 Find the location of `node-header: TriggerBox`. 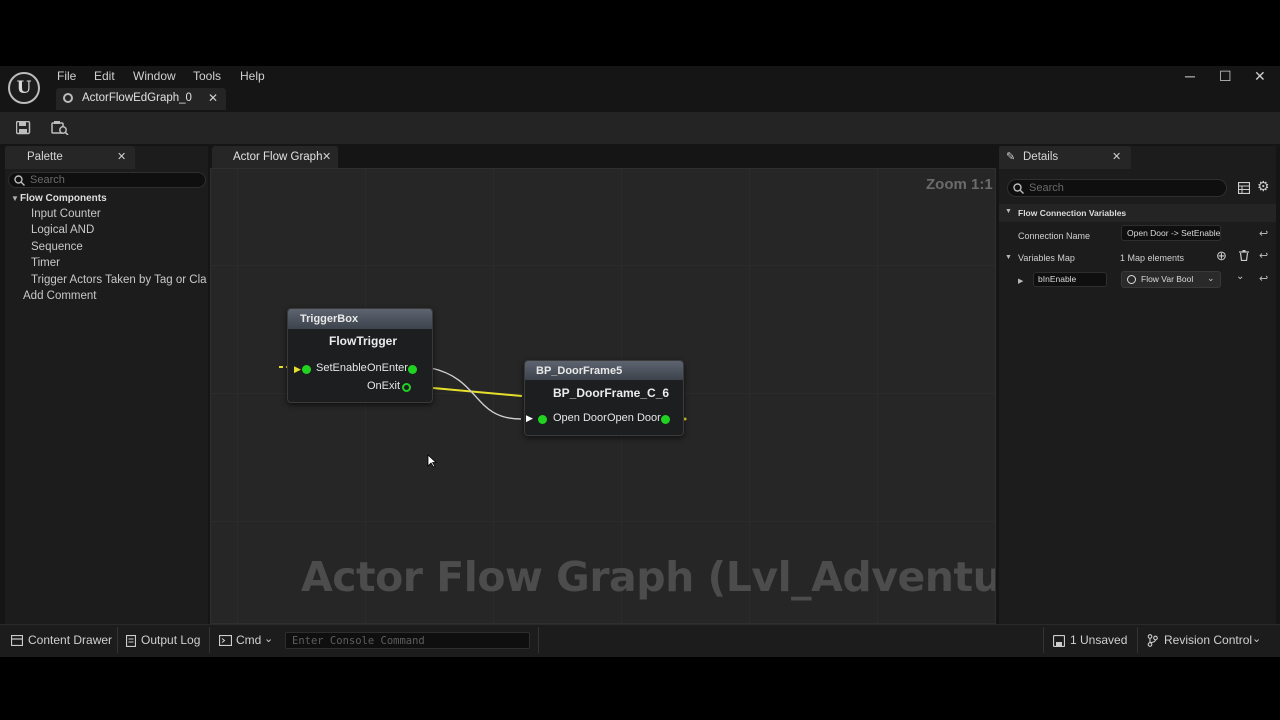

node-header: TriggerBox is located at coordinates (360, 319).